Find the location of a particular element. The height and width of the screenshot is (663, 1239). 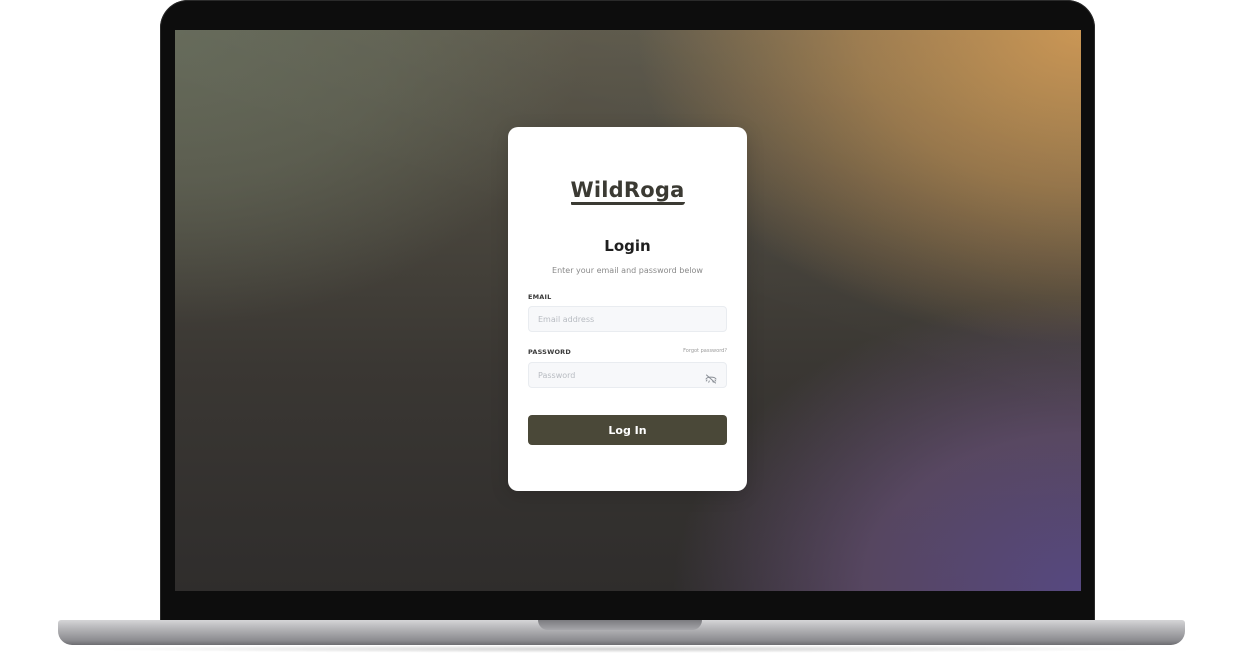

brand-logo-underline is located at coordinates (627, 203).